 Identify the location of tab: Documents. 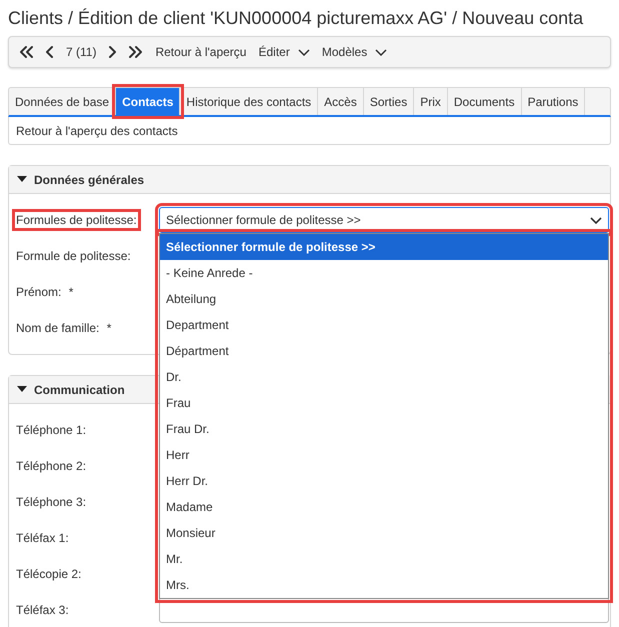
(485, 101).